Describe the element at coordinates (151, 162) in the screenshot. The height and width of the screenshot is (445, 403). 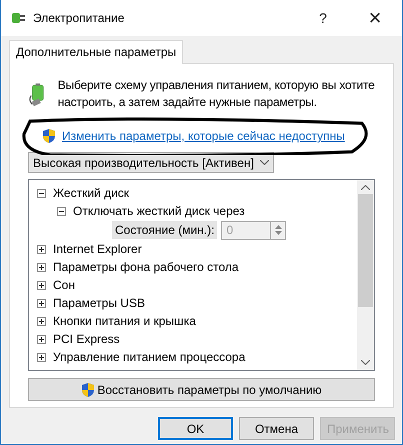
I see `power-plan-dropdown: Высокая производительность [Активен]` at that location.